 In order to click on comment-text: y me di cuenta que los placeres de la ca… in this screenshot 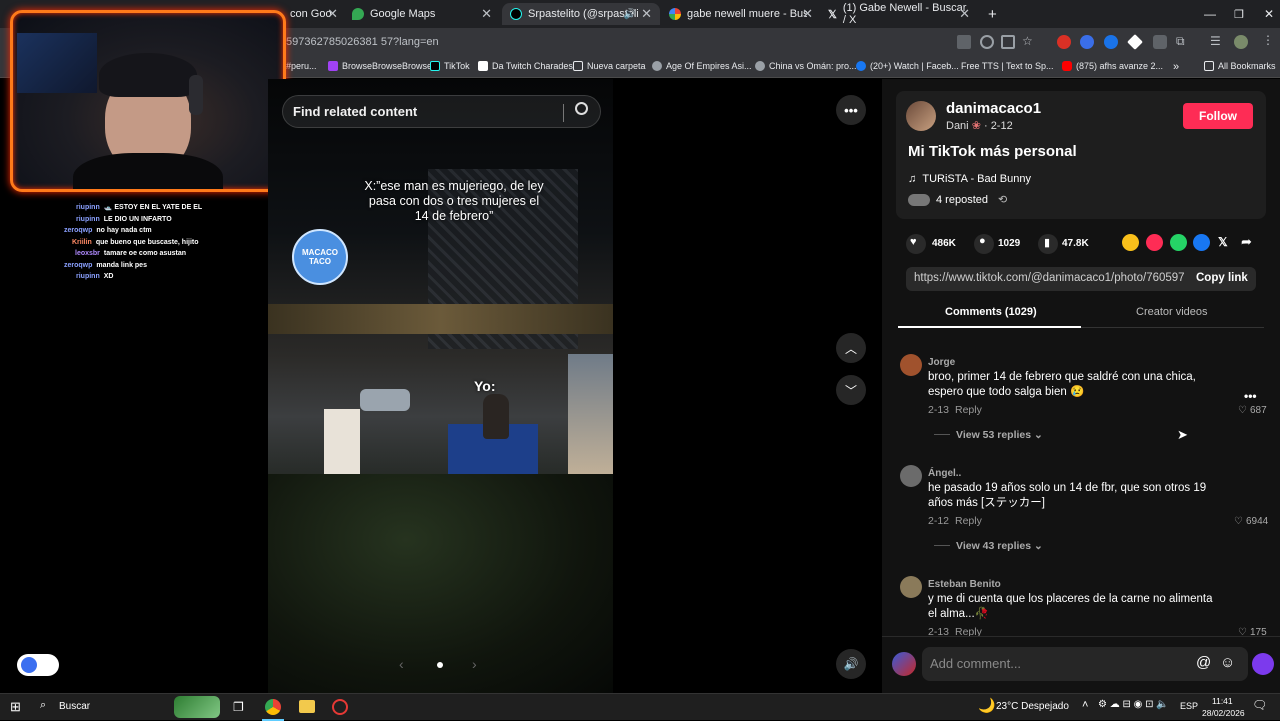, I will do `click(1070, 606)`.